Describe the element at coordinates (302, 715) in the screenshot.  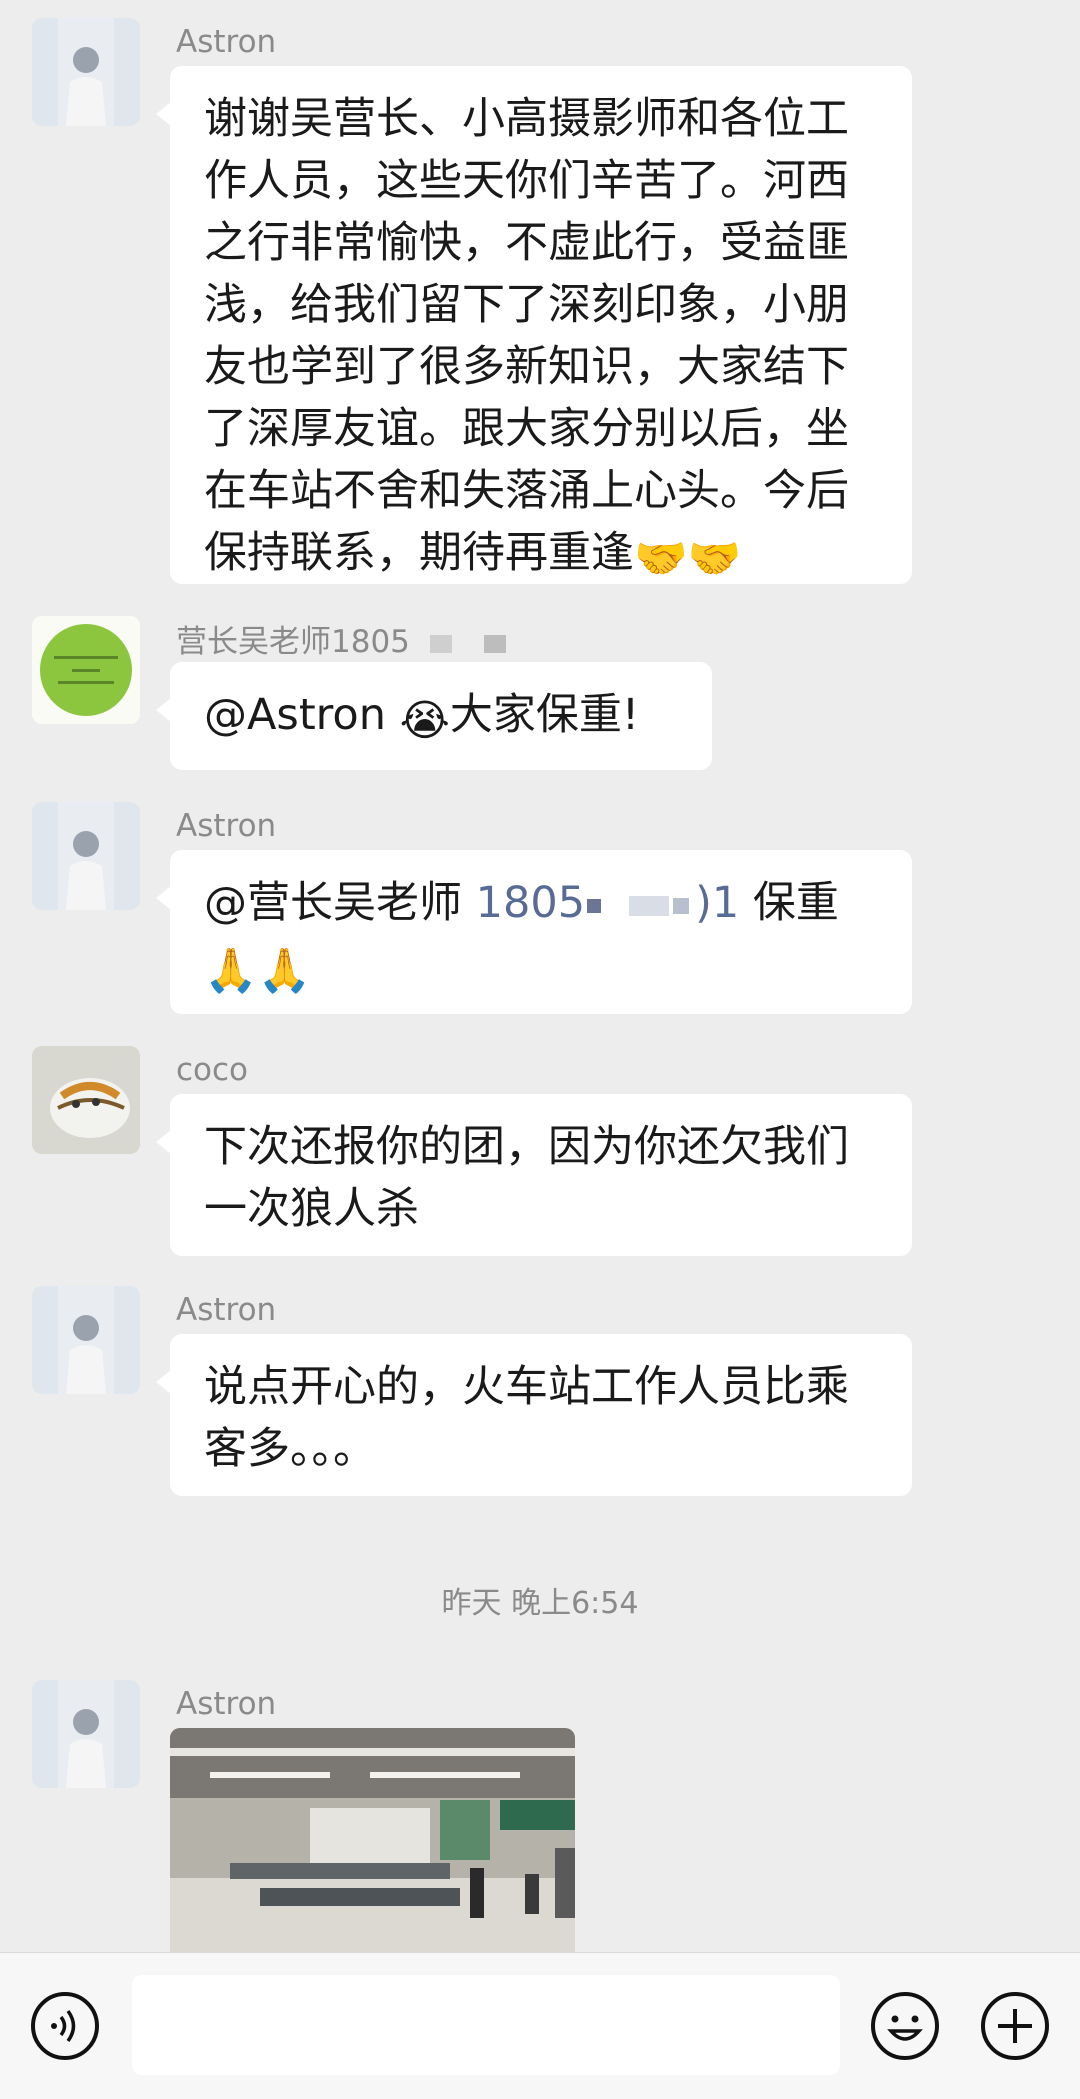
I see `mention: @Astron` at that location.